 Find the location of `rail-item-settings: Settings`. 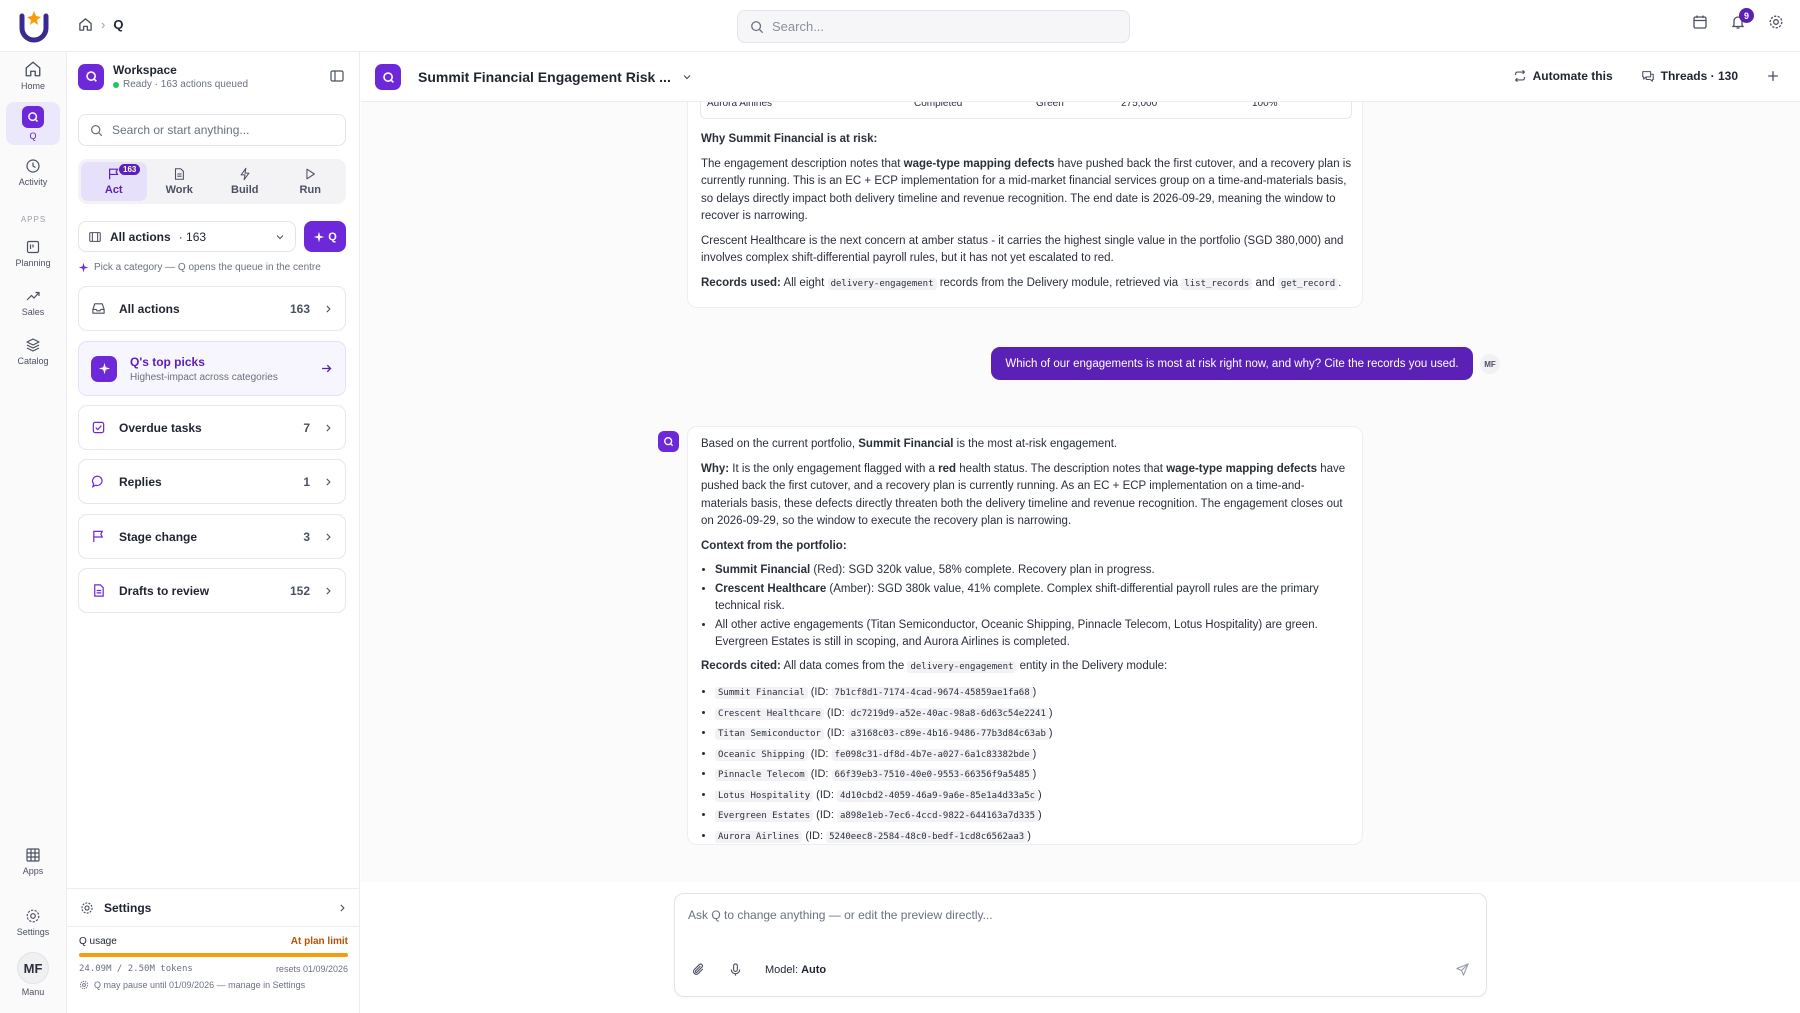

rail-item-settings: Settings is located at coordinates (33, 922).